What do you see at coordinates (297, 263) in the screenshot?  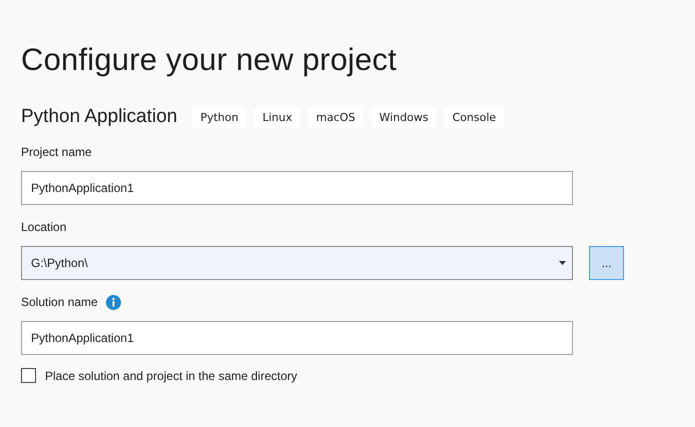 I see `location-dropdown: G:\Python\` at bounding box center [297, 263].